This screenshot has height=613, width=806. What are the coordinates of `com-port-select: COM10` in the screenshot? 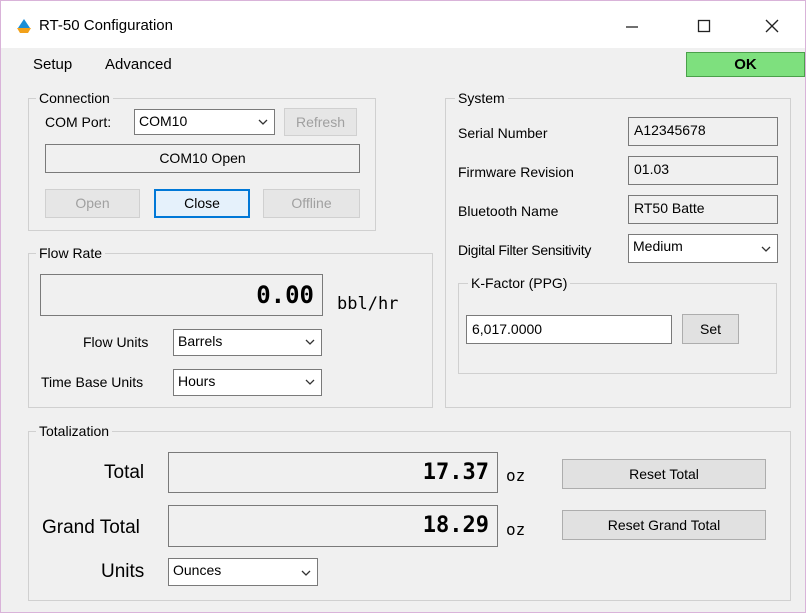 It's located at (204, 122).